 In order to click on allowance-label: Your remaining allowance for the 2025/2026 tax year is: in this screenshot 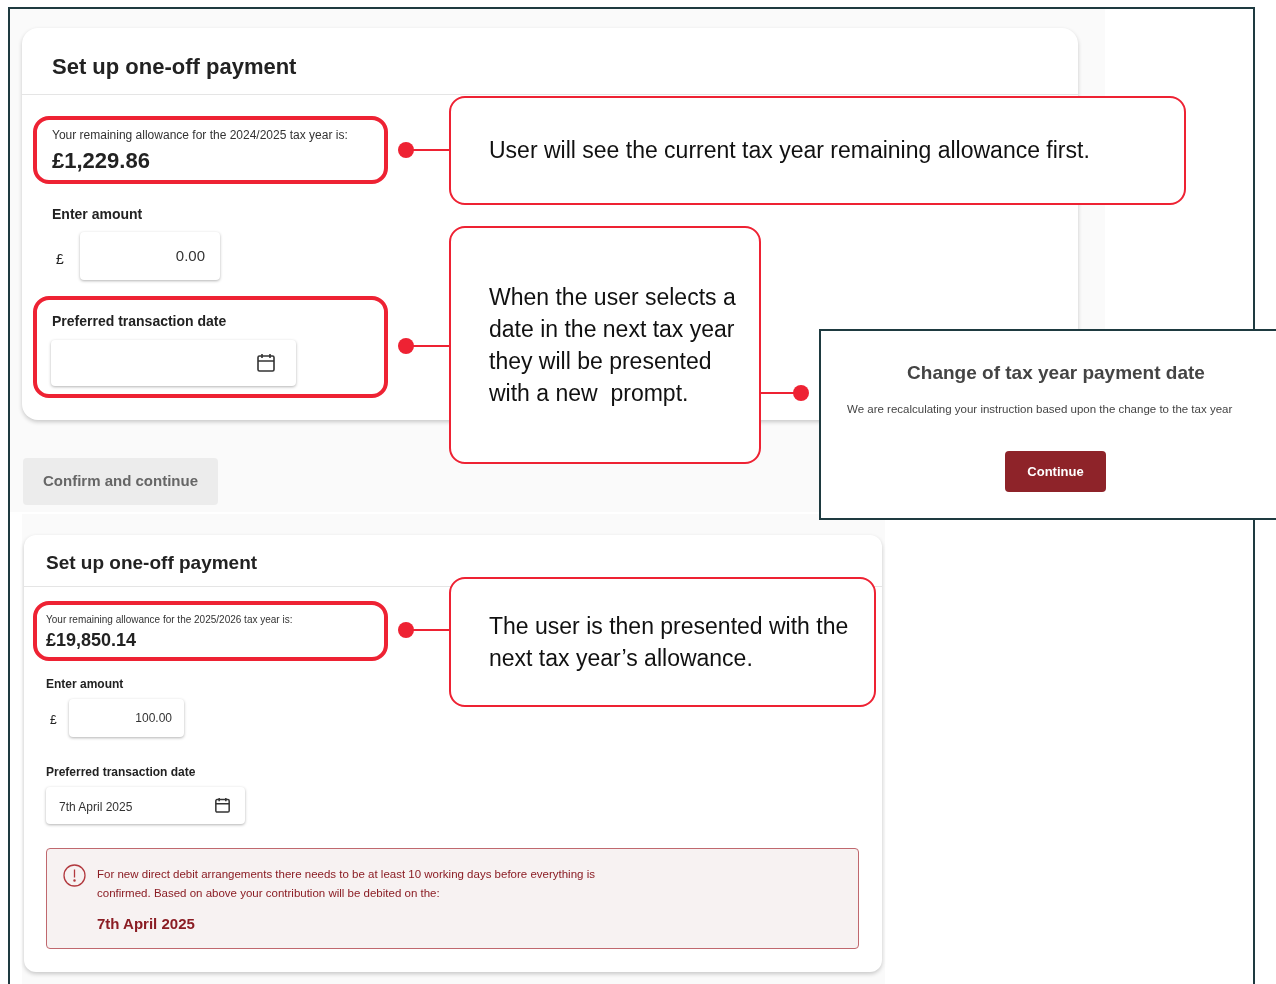, I will do `click(169, 620)`.